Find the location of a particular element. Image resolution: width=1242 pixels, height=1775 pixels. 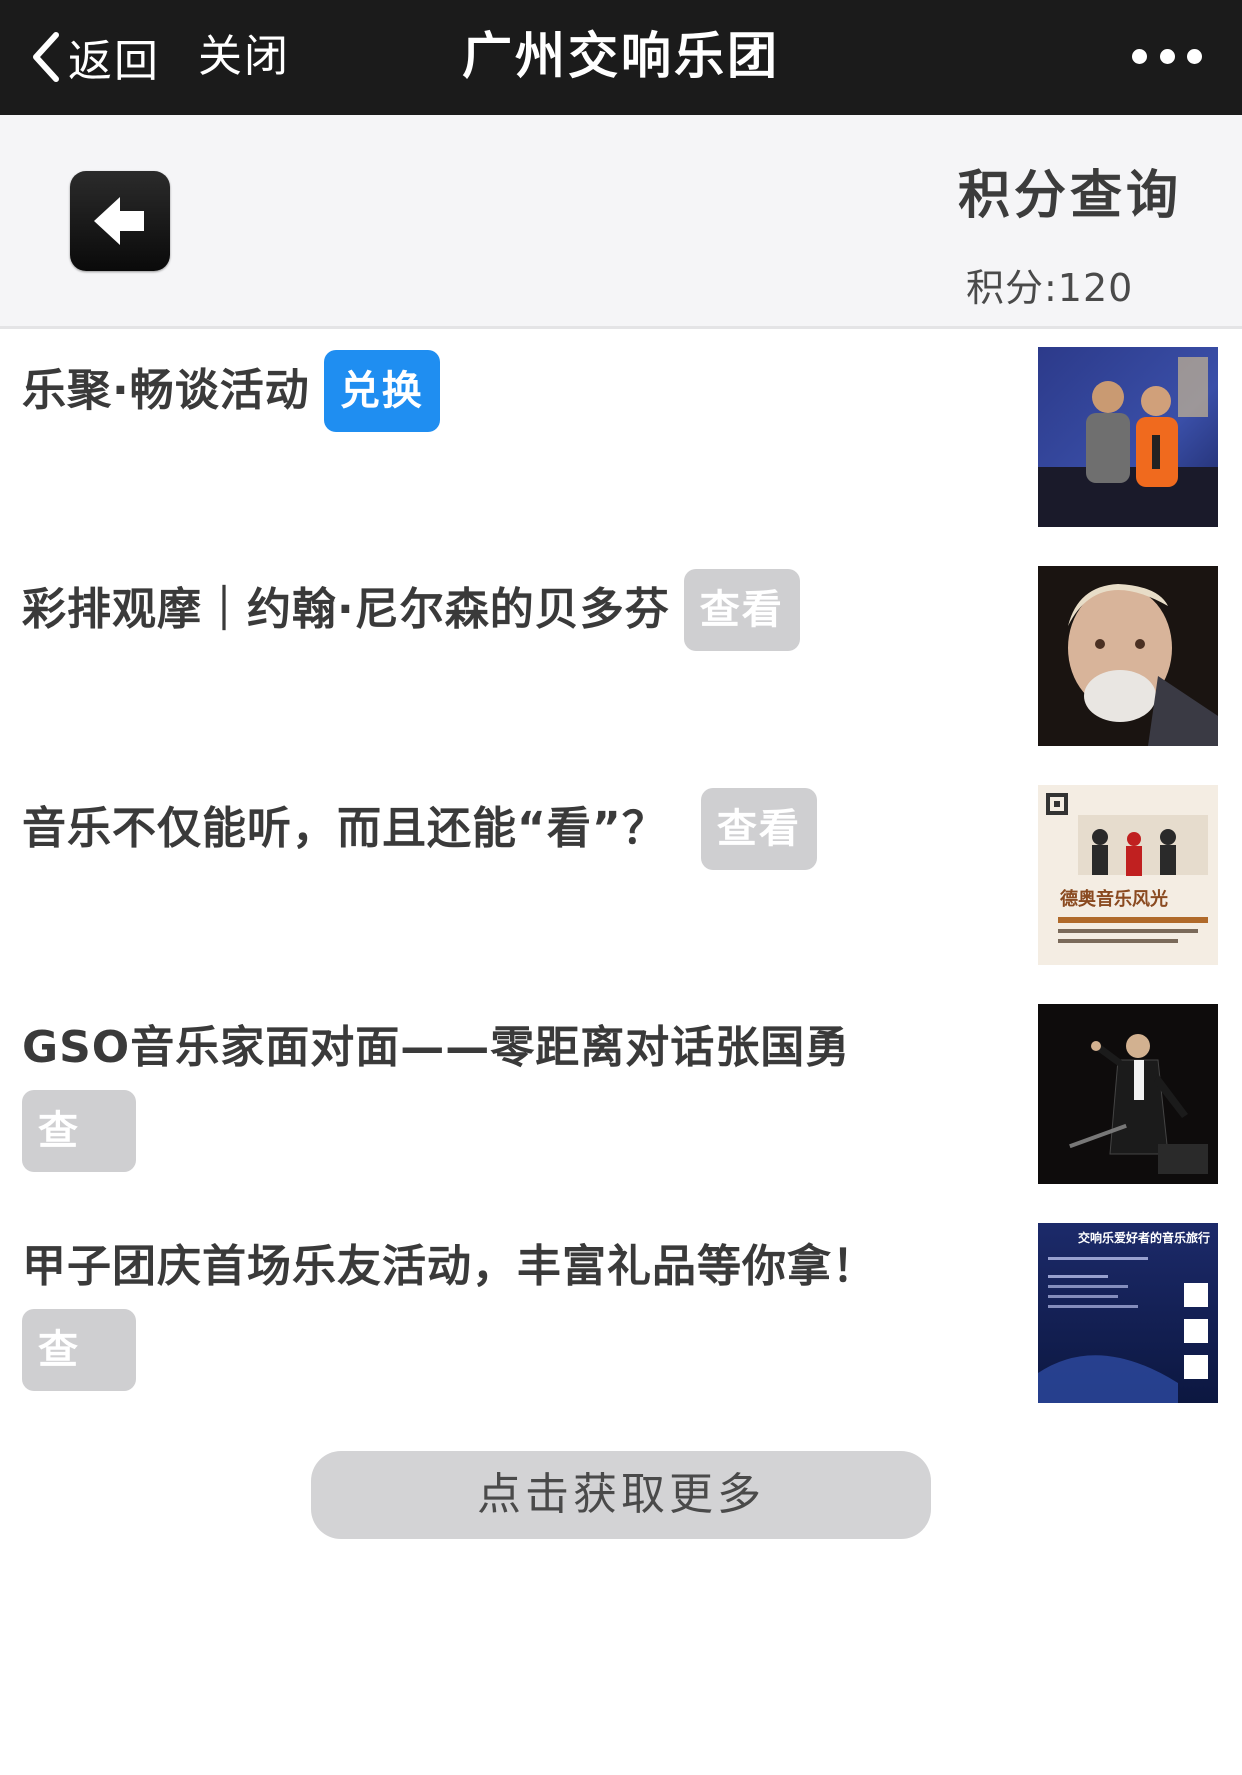

item-title: GSO音乐家面对面——零距离对话张国勇 is located at coordinates (436, 1047).